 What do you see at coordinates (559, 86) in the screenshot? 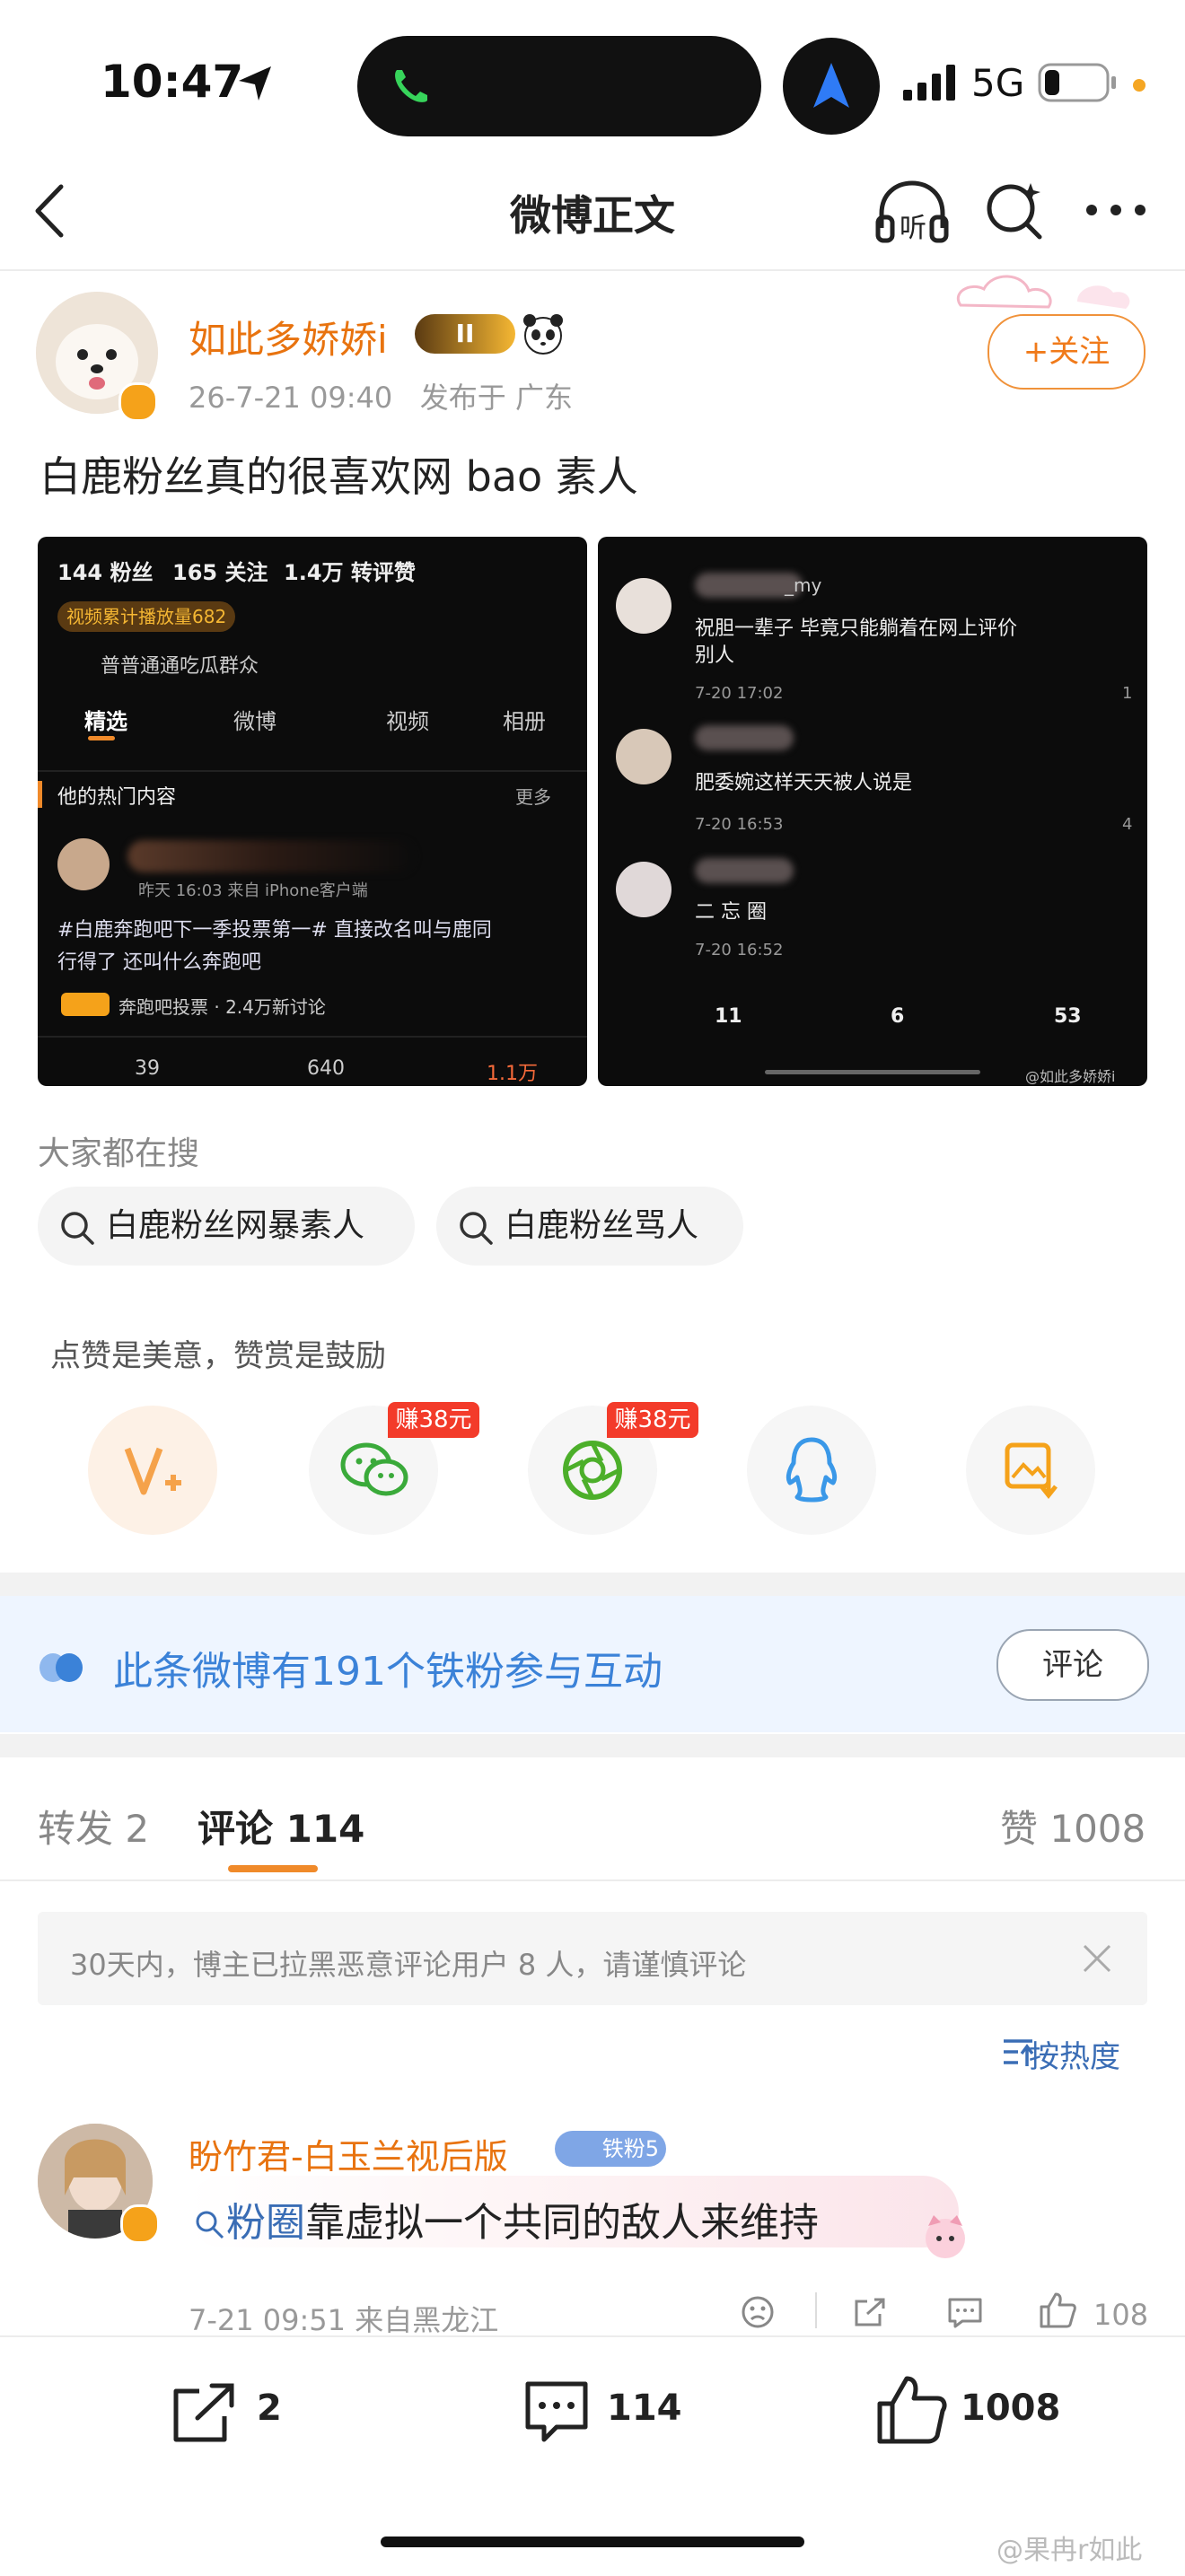
I see `dynamic-island` at bounding box center [559, 86].